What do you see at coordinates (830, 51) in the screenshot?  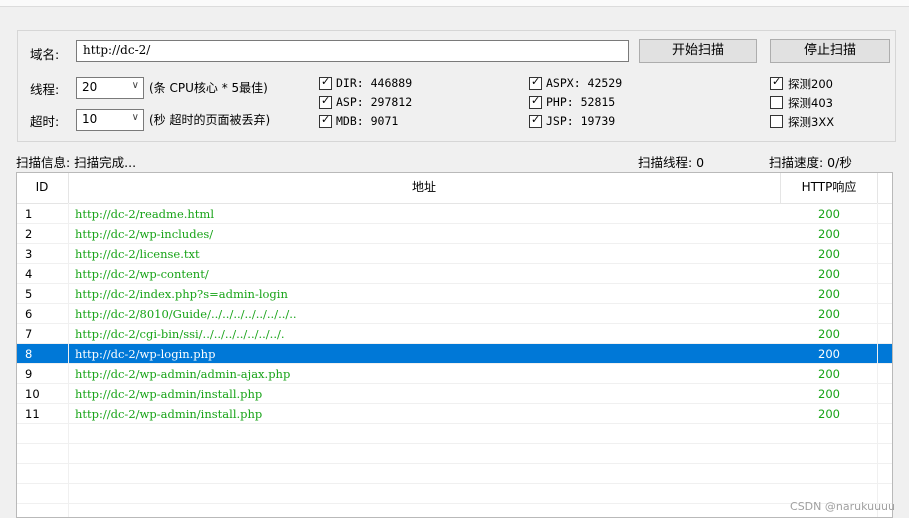 I see `stop-scan-button: 停止扫描` at bounding box center [830, 51].